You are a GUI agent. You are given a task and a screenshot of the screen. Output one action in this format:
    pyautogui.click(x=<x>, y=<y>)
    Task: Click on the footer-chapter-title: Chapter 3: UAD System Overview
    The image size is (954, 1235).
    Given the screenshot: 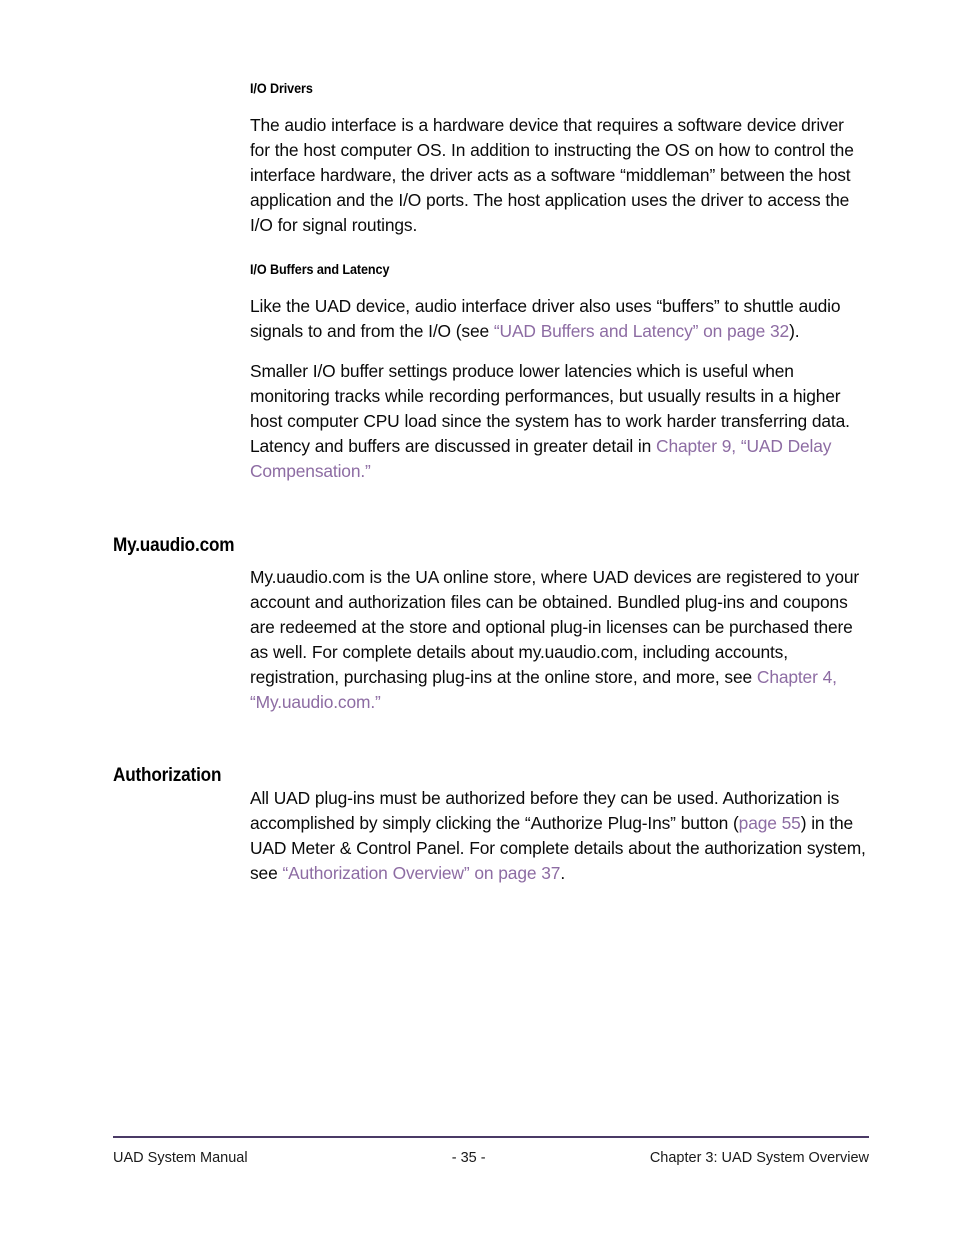 What is the action you would take?
    pyautogui.click(x=759, y=1158)
    